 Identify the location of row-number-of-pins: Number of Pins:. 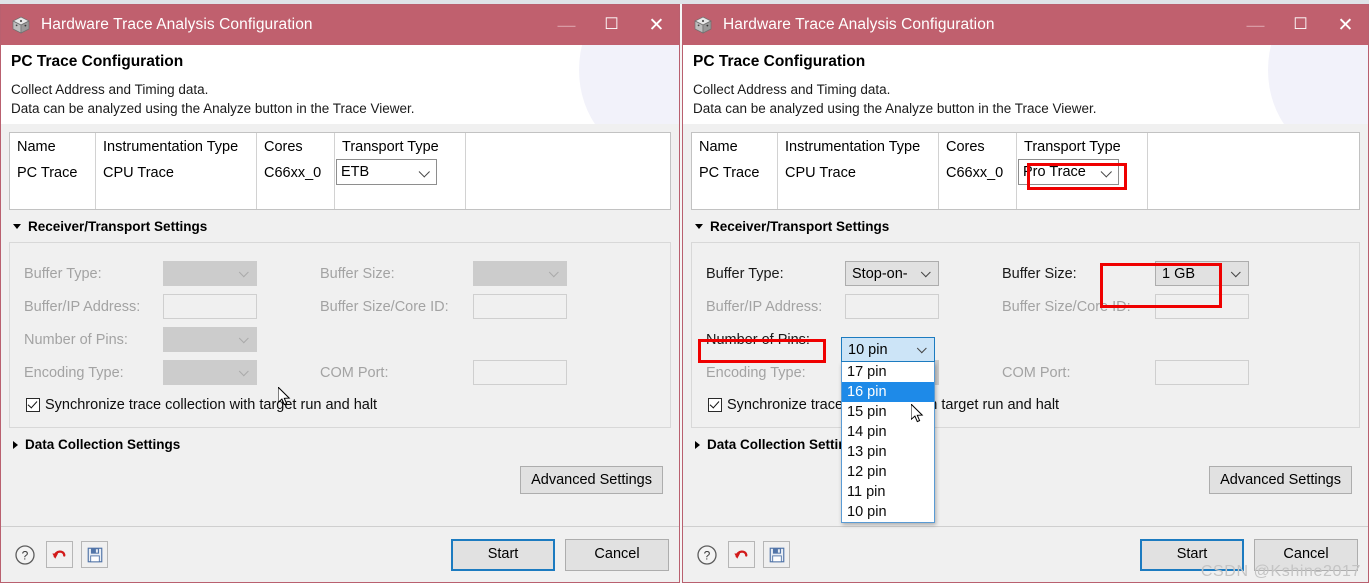
(1025, 339).